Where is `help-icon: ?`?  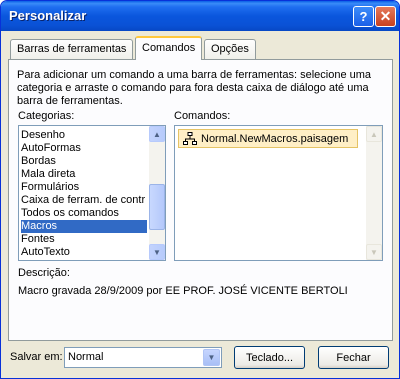
help-icon: ? is located at coordinates (363, 16).